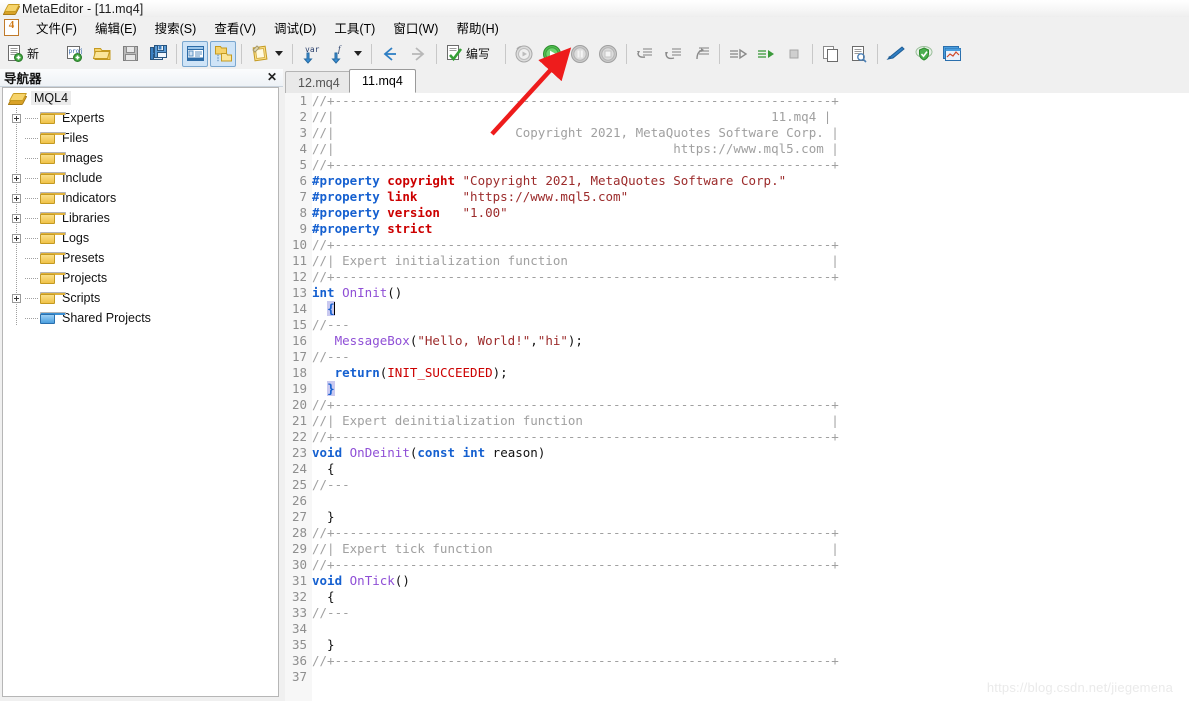 The image size is (1189, 701). What do you see at coordinates (737, 597) in the screenshot?
I see `code-line: 32 {` at bounding box center [737, 597].